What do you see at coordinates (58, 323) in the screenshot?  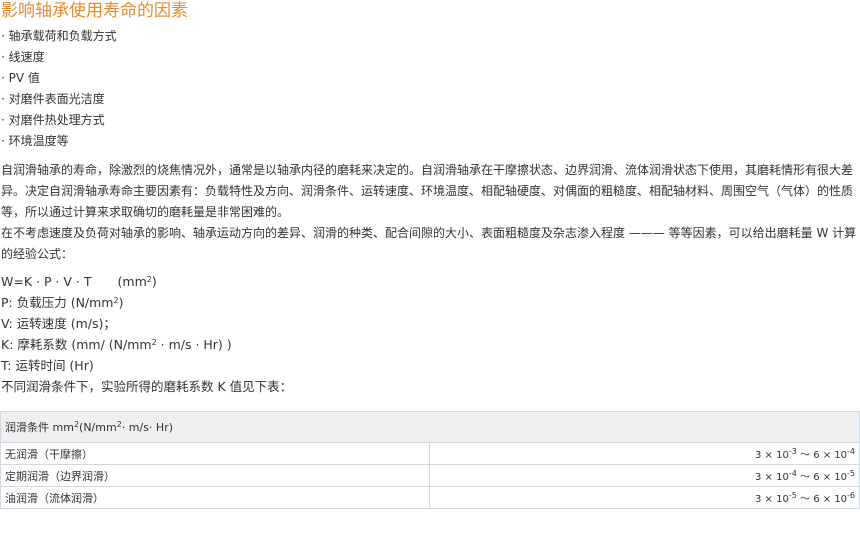 I see `formula-v-definition: V: 运转速度 (m/s)；` at bounding box center [58, 323].